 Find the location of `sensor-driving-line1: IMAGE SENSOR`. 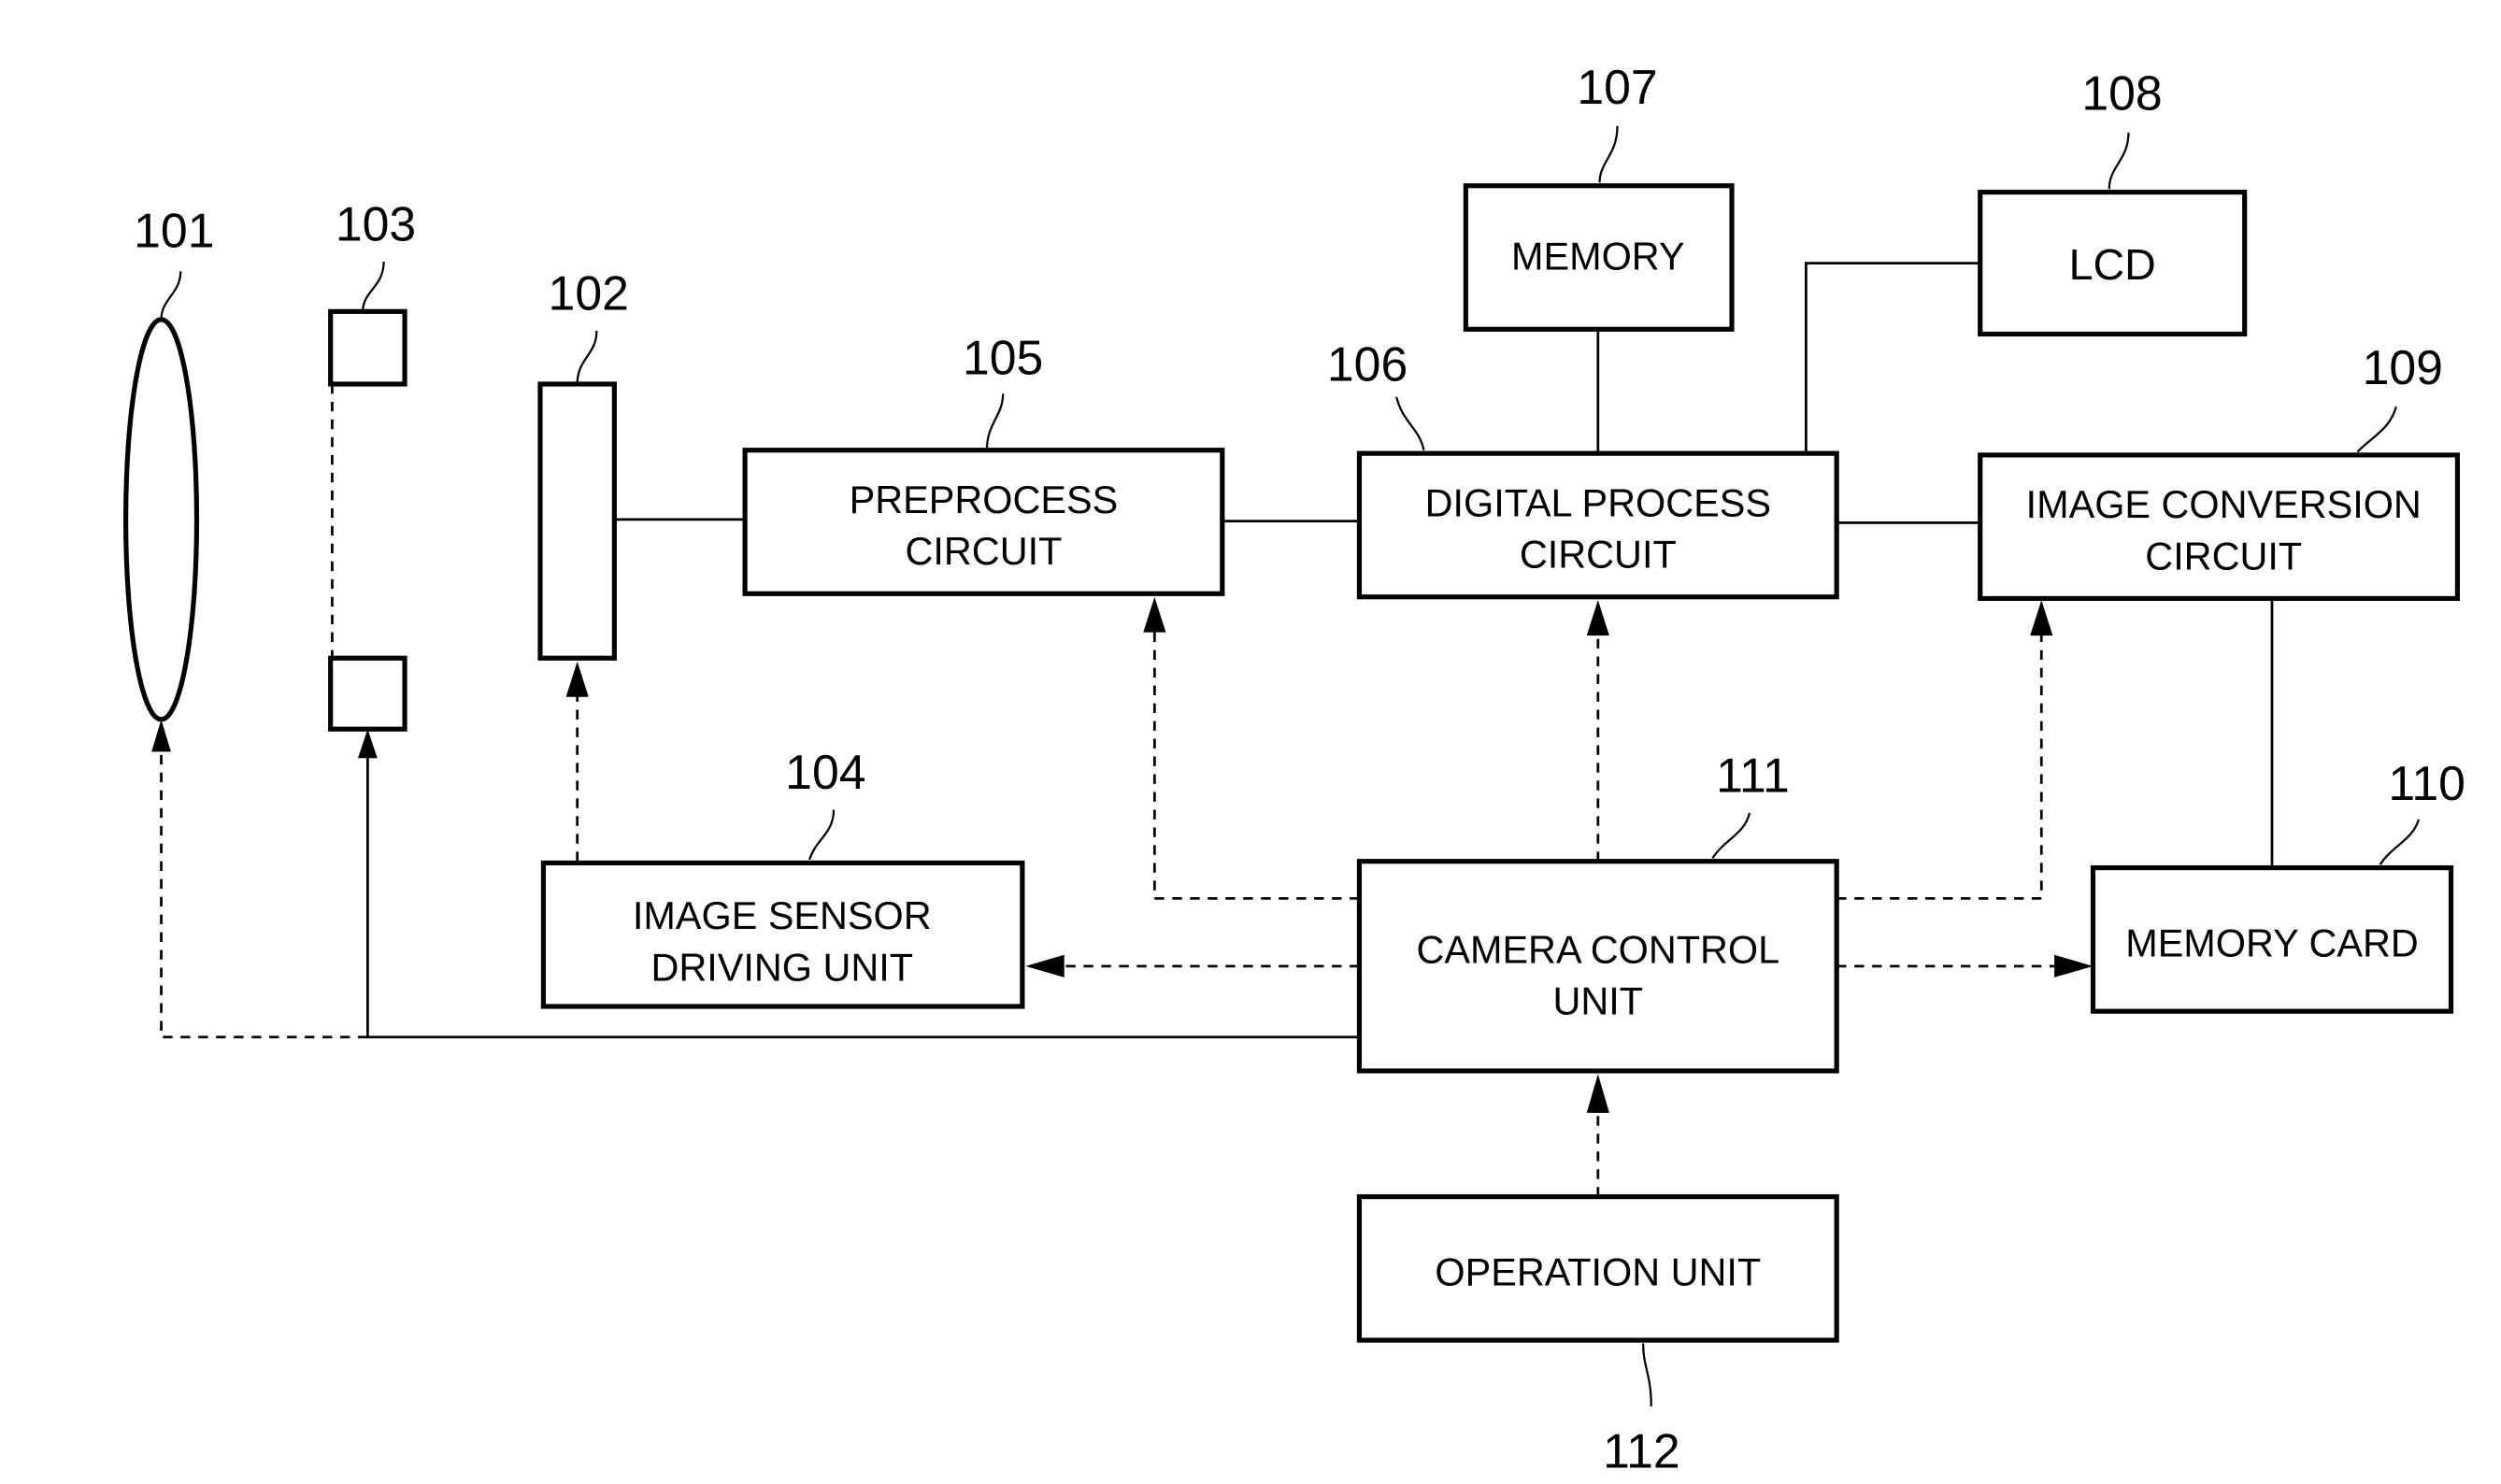

sensor-driving-line1: IMAGE SENSOR is located at coordinates (782, 915).